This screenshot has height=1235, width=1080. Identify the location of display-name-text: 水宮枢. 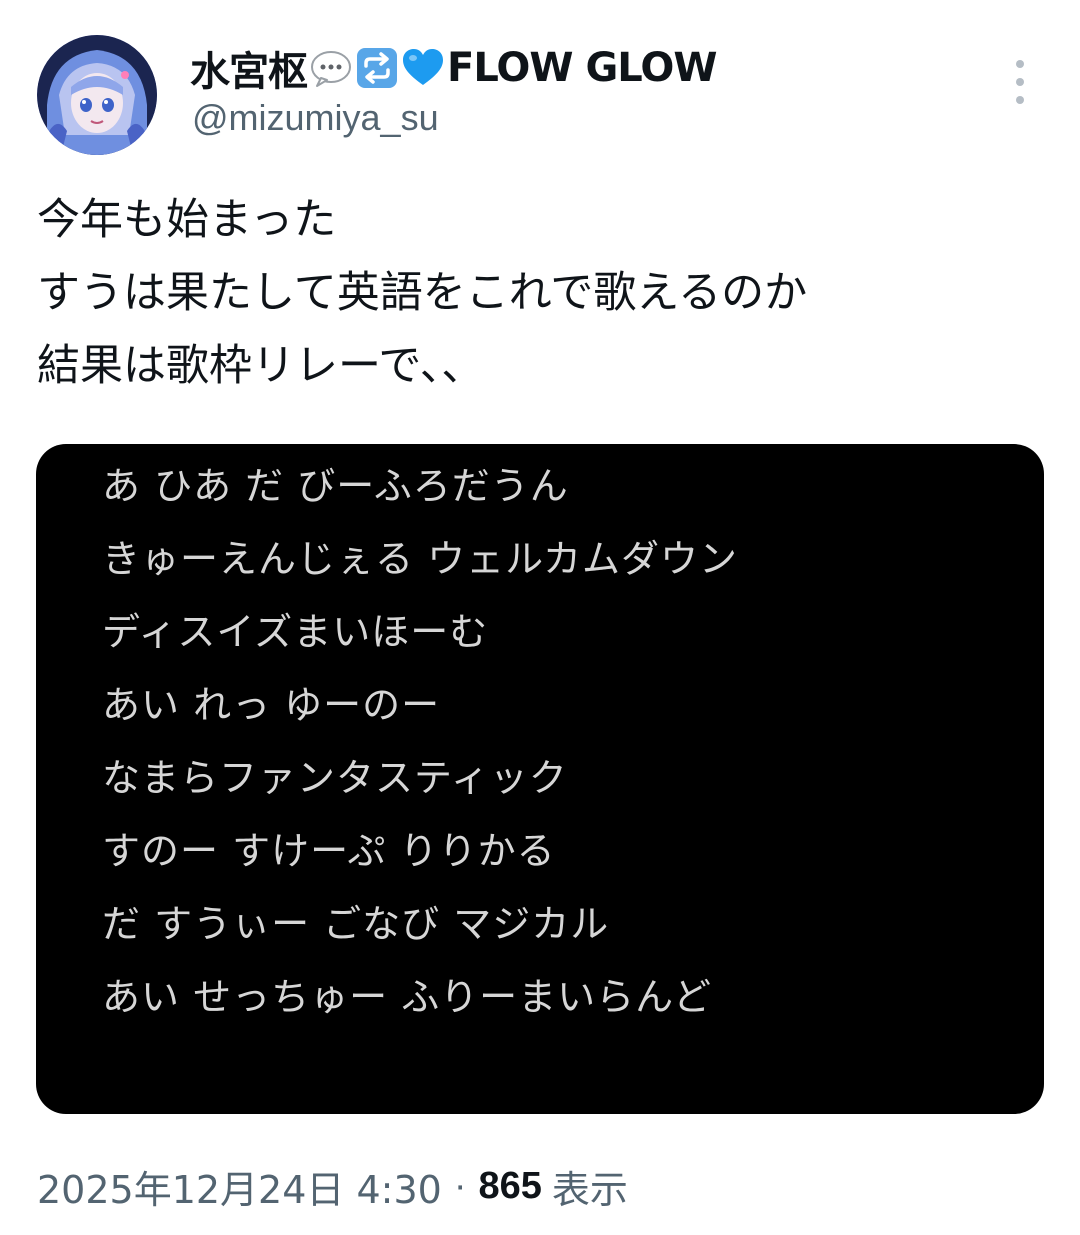
(249, 72).